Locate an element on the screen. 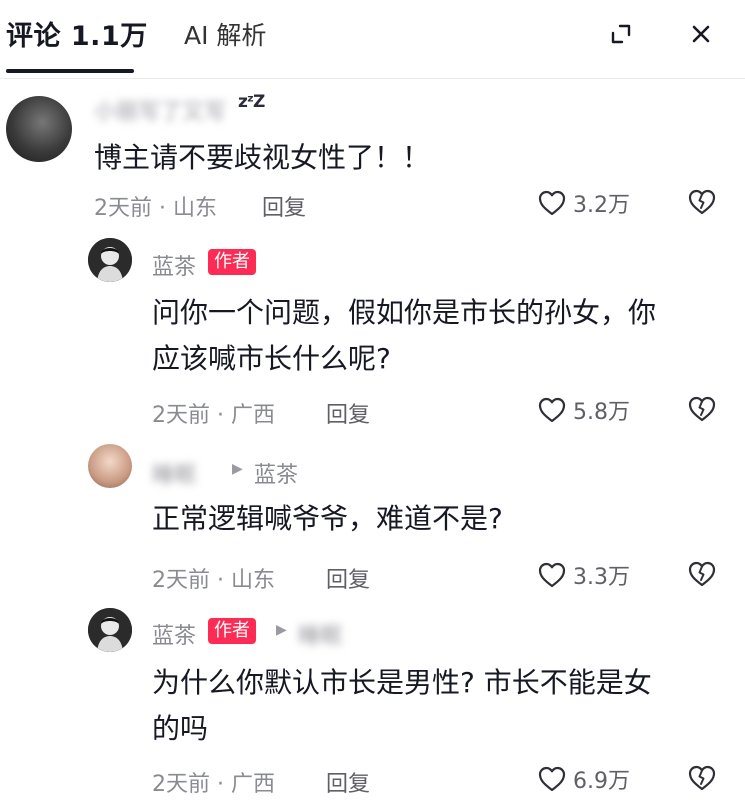 This screenshot has width=745, height=800. sleep-zzz-icon: zᶻZ is located at coordinates (251, 102).